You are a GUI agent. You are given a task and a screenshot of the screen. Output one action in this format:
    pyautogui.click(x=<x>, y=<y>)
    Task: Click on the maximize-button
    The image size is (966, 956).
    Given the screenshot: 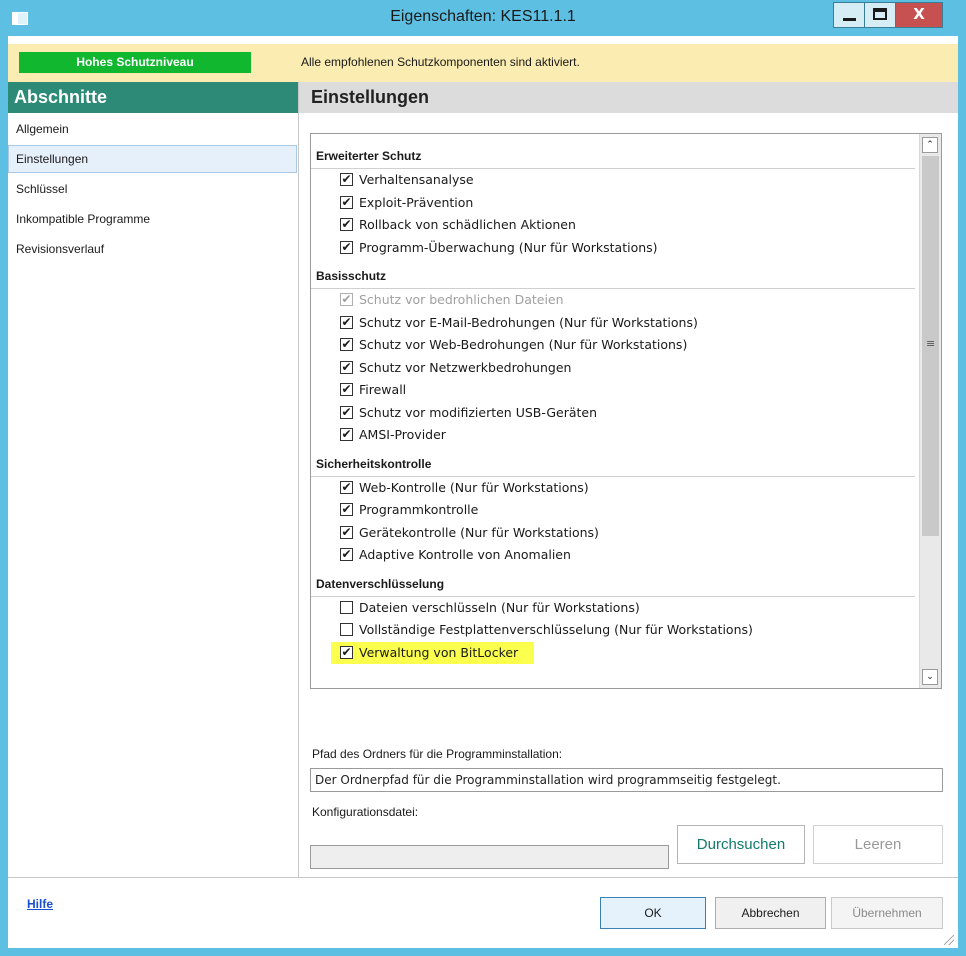 What is the action you would take?
    pyautogui.click(x=880, y=15)
    